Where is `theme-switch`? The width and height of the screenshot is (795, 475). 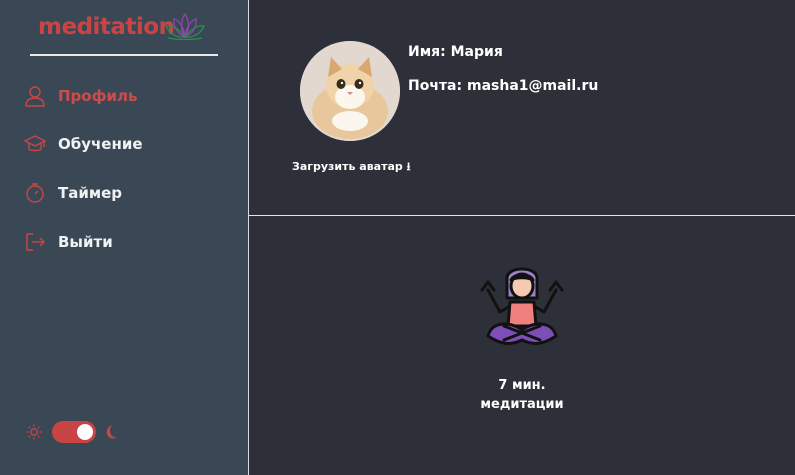 theme-switch is located at coordinates (74, 432).